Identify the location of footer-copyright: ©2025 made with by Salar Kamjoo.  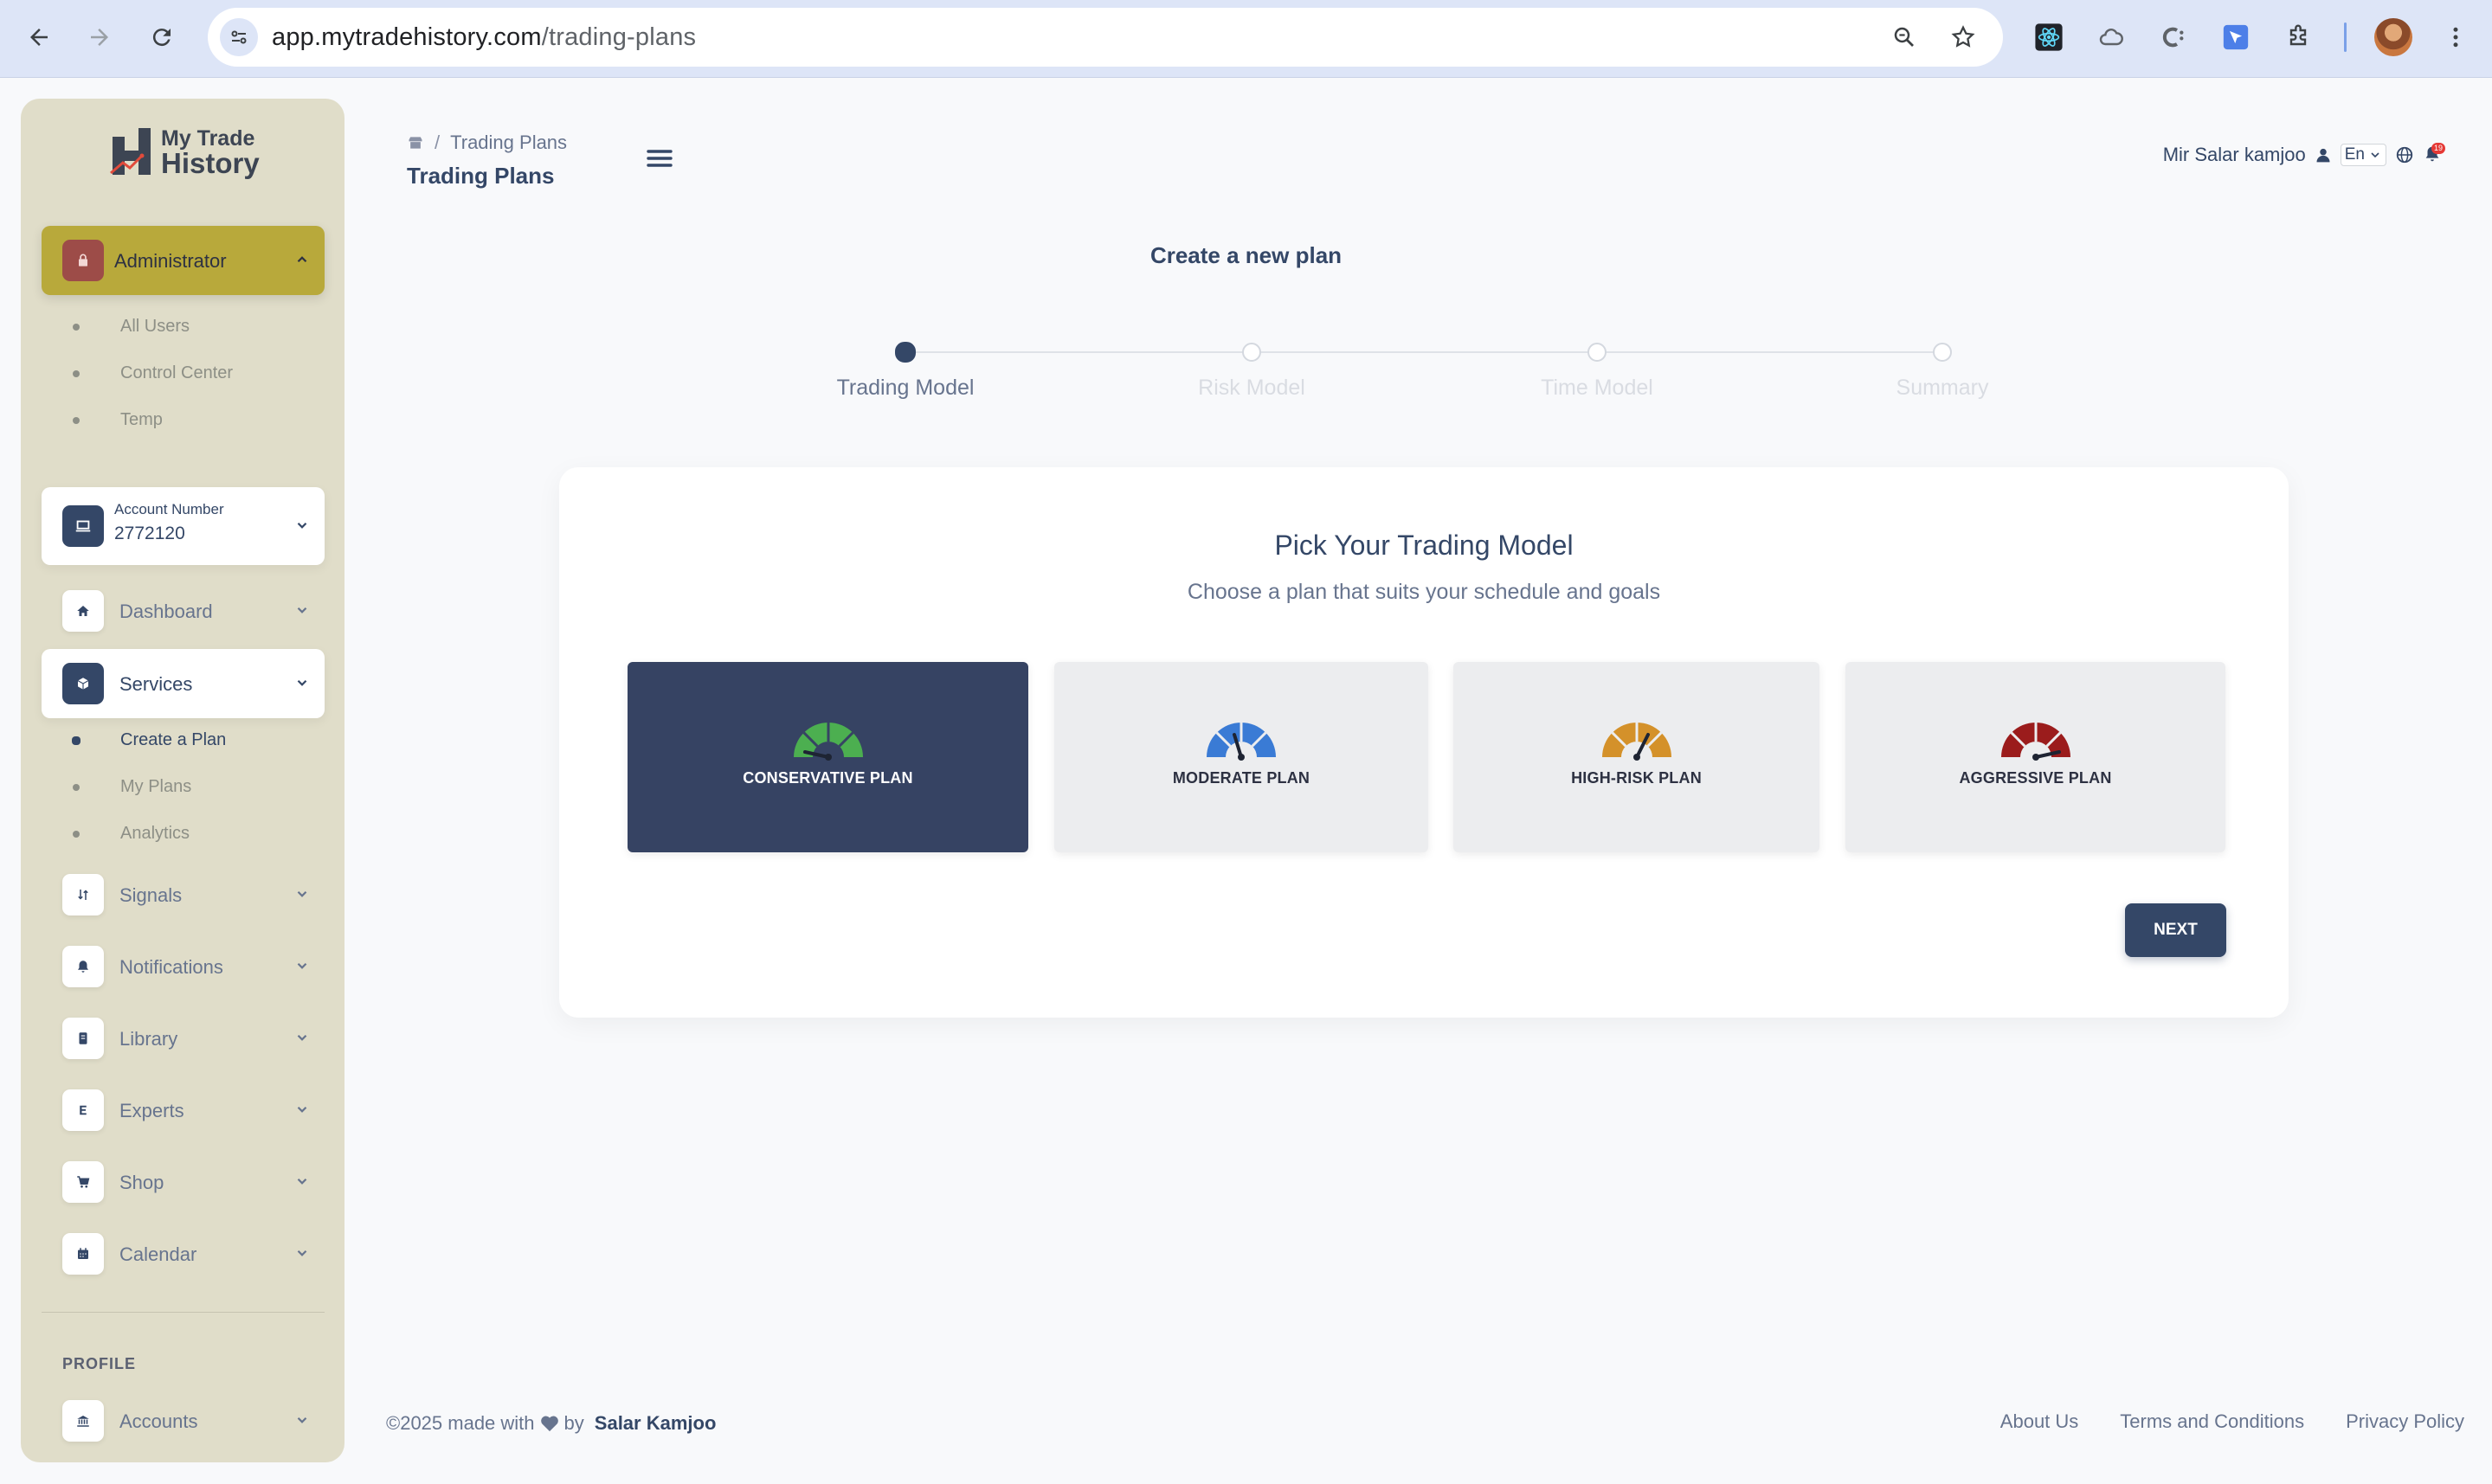
(551, 1423).